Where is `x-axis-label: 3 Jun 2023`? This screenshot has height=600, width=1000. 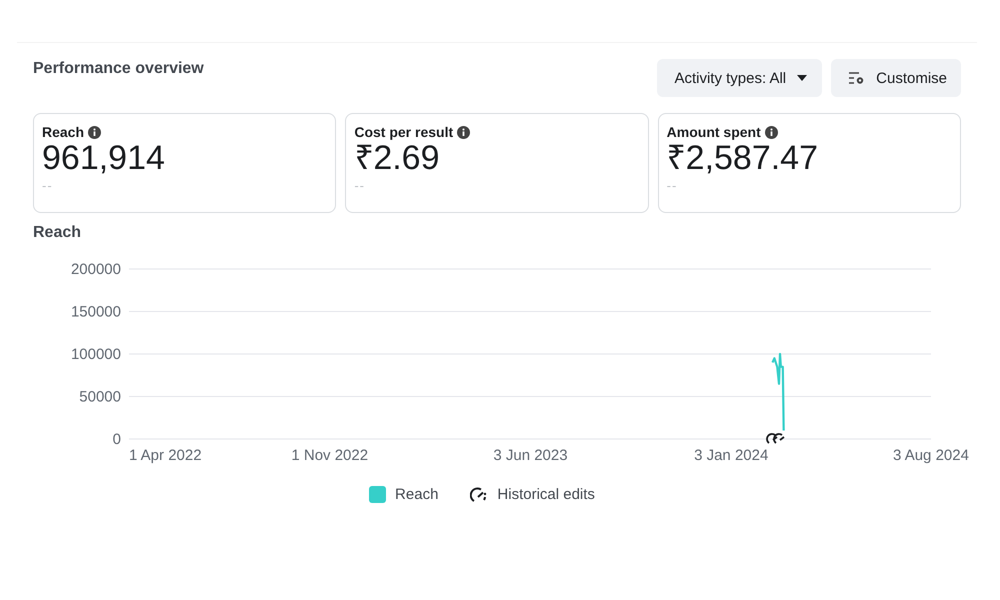 x-axis-label: 3 Jun 2023 is located at coordinates (530, 455).